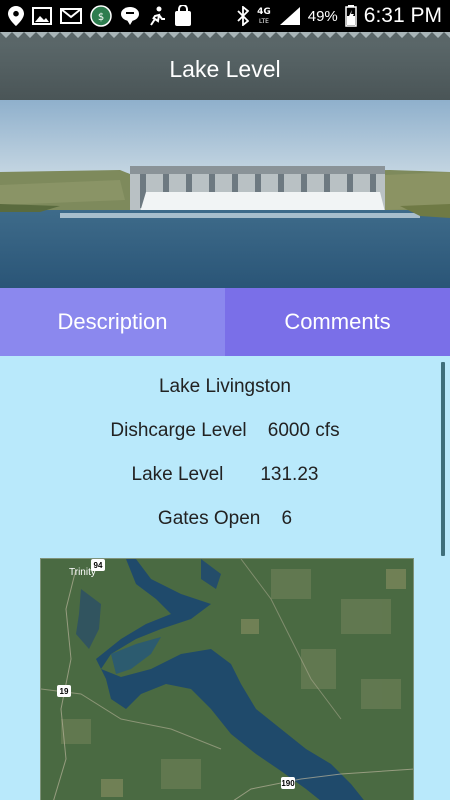 Image resolution: width=450 pixels, height=800 pixels. Describe the element at coordinates (64, 691) in the screenshot. I see `highway-shield-19: 19` at that location.